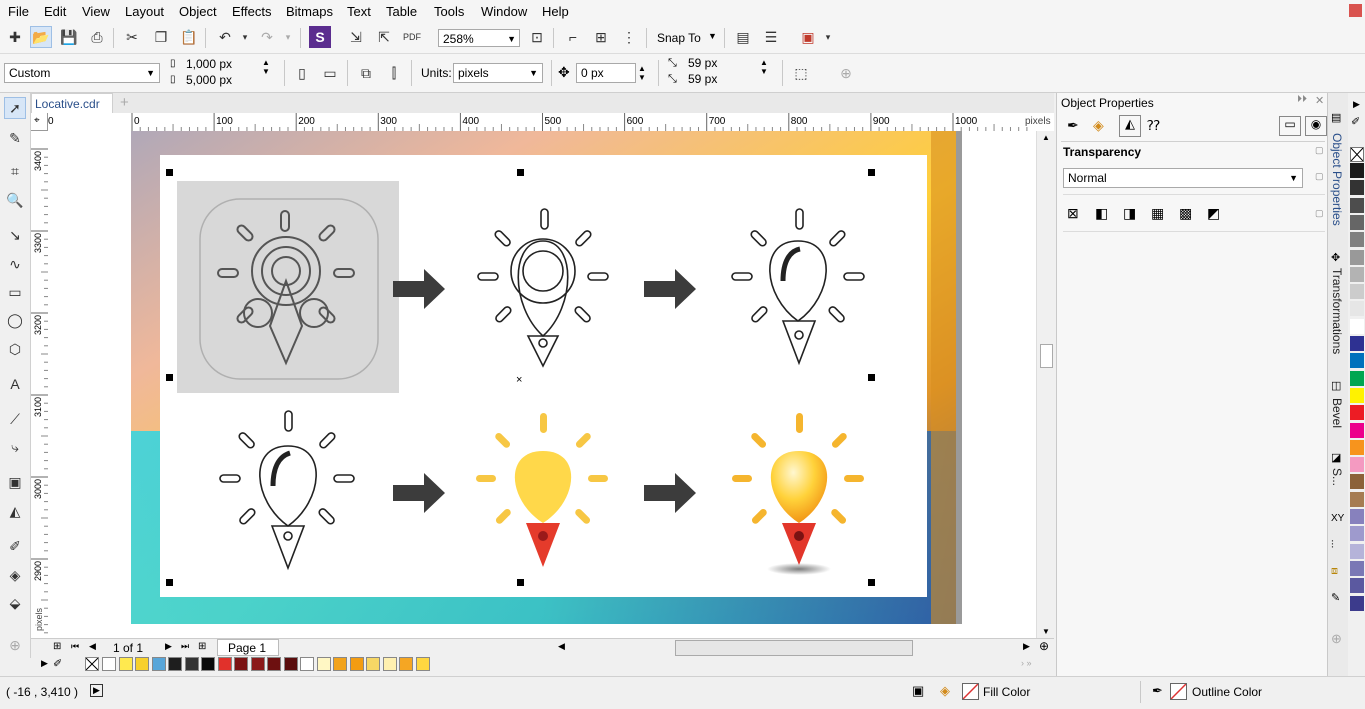 Image resolution: width=1365 pixels, height=709 pixels. I want to click on current-page-icon: ⫿, so click(394, 73).